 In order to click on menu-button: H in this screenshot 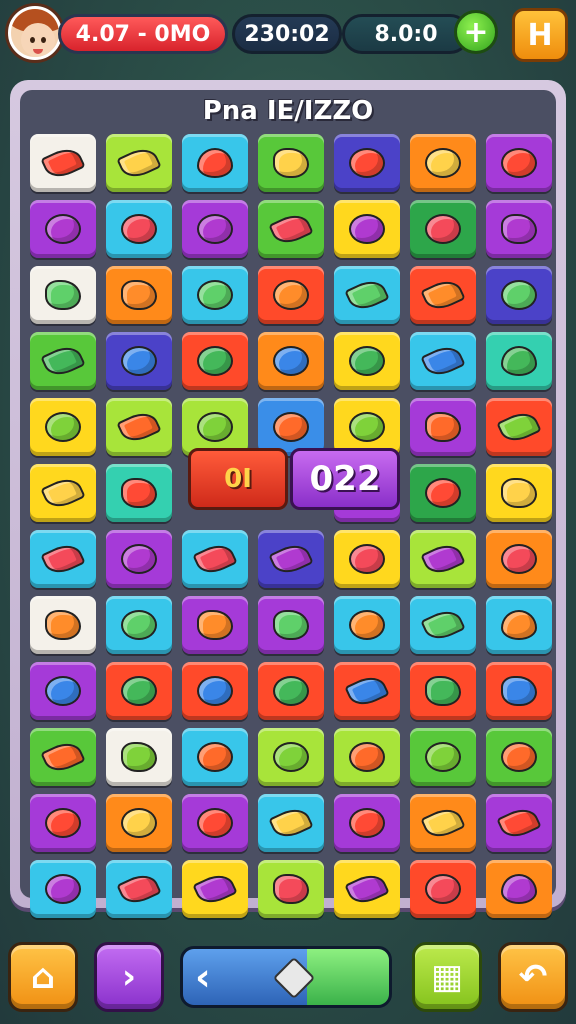, I will do `click(540, 35)`.